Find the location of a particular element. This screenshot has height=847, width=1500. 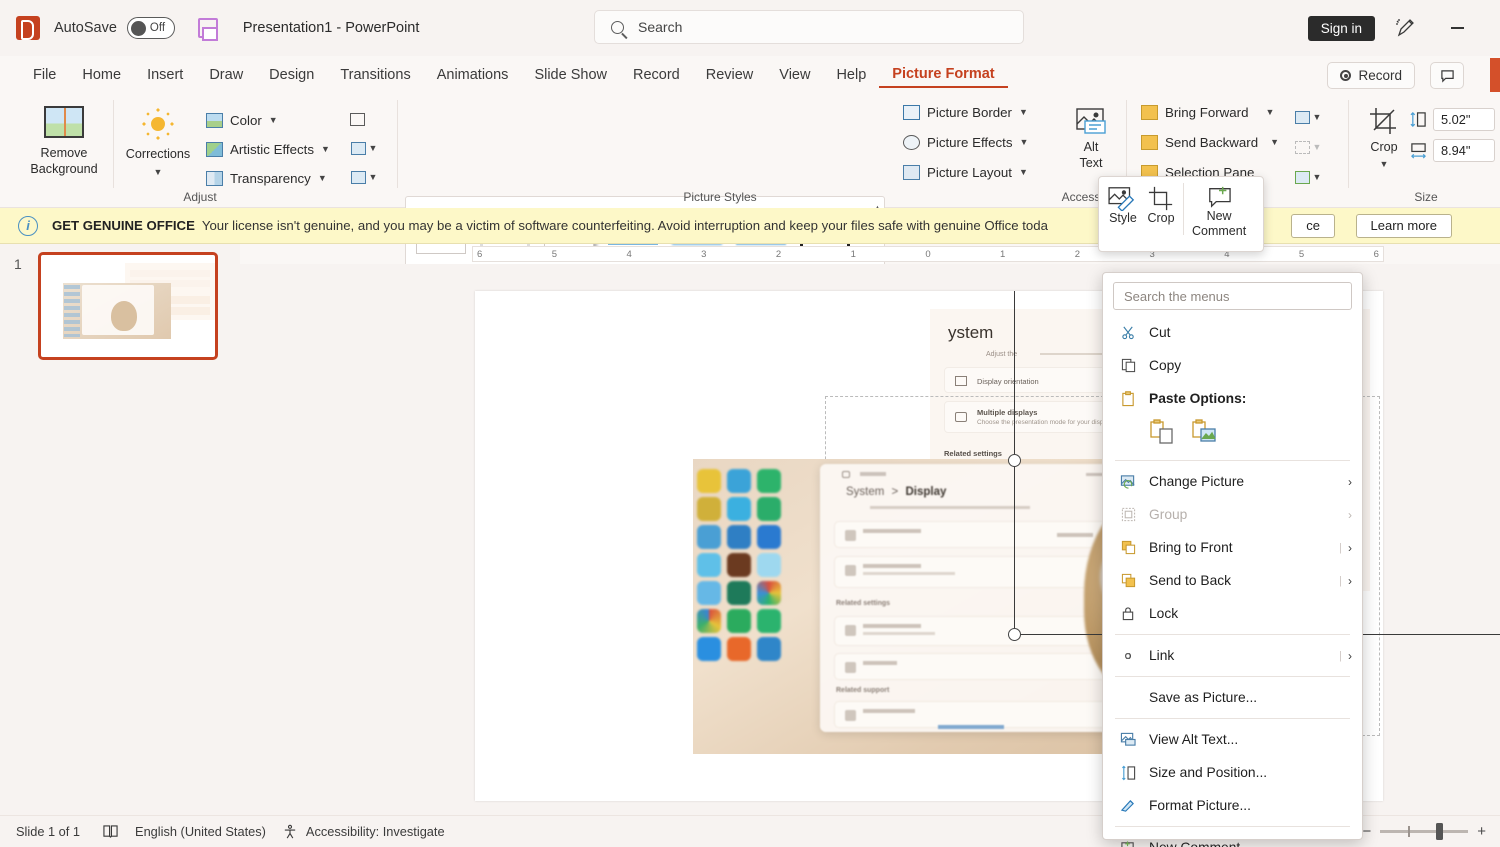

align-icon is located at coordinates (1302, 117).